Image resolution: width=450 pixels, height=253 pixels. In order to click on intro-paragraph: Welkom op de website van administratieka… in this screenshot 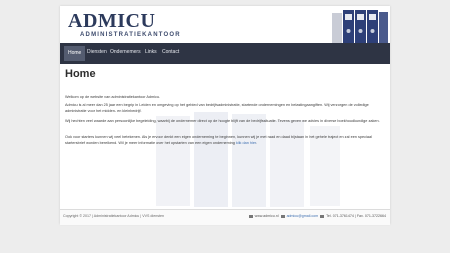, I will do `click(113, 97)`.